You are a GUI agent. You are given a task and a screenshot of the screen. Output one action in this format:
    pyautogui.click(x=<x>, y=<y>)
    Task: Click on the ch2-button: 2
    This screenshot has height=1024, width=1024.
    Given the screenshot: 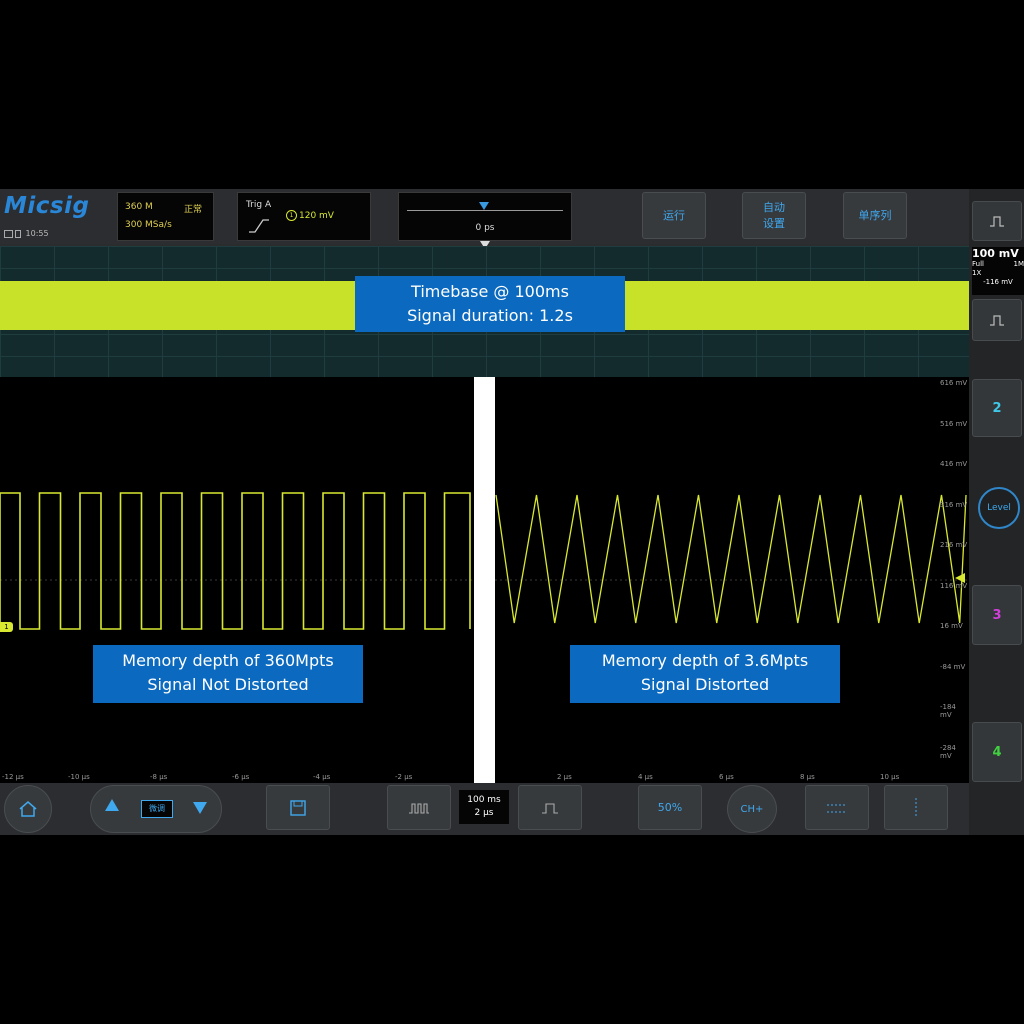 What is the action you would take?
    pyautogui.click(x=997, y=408)
    